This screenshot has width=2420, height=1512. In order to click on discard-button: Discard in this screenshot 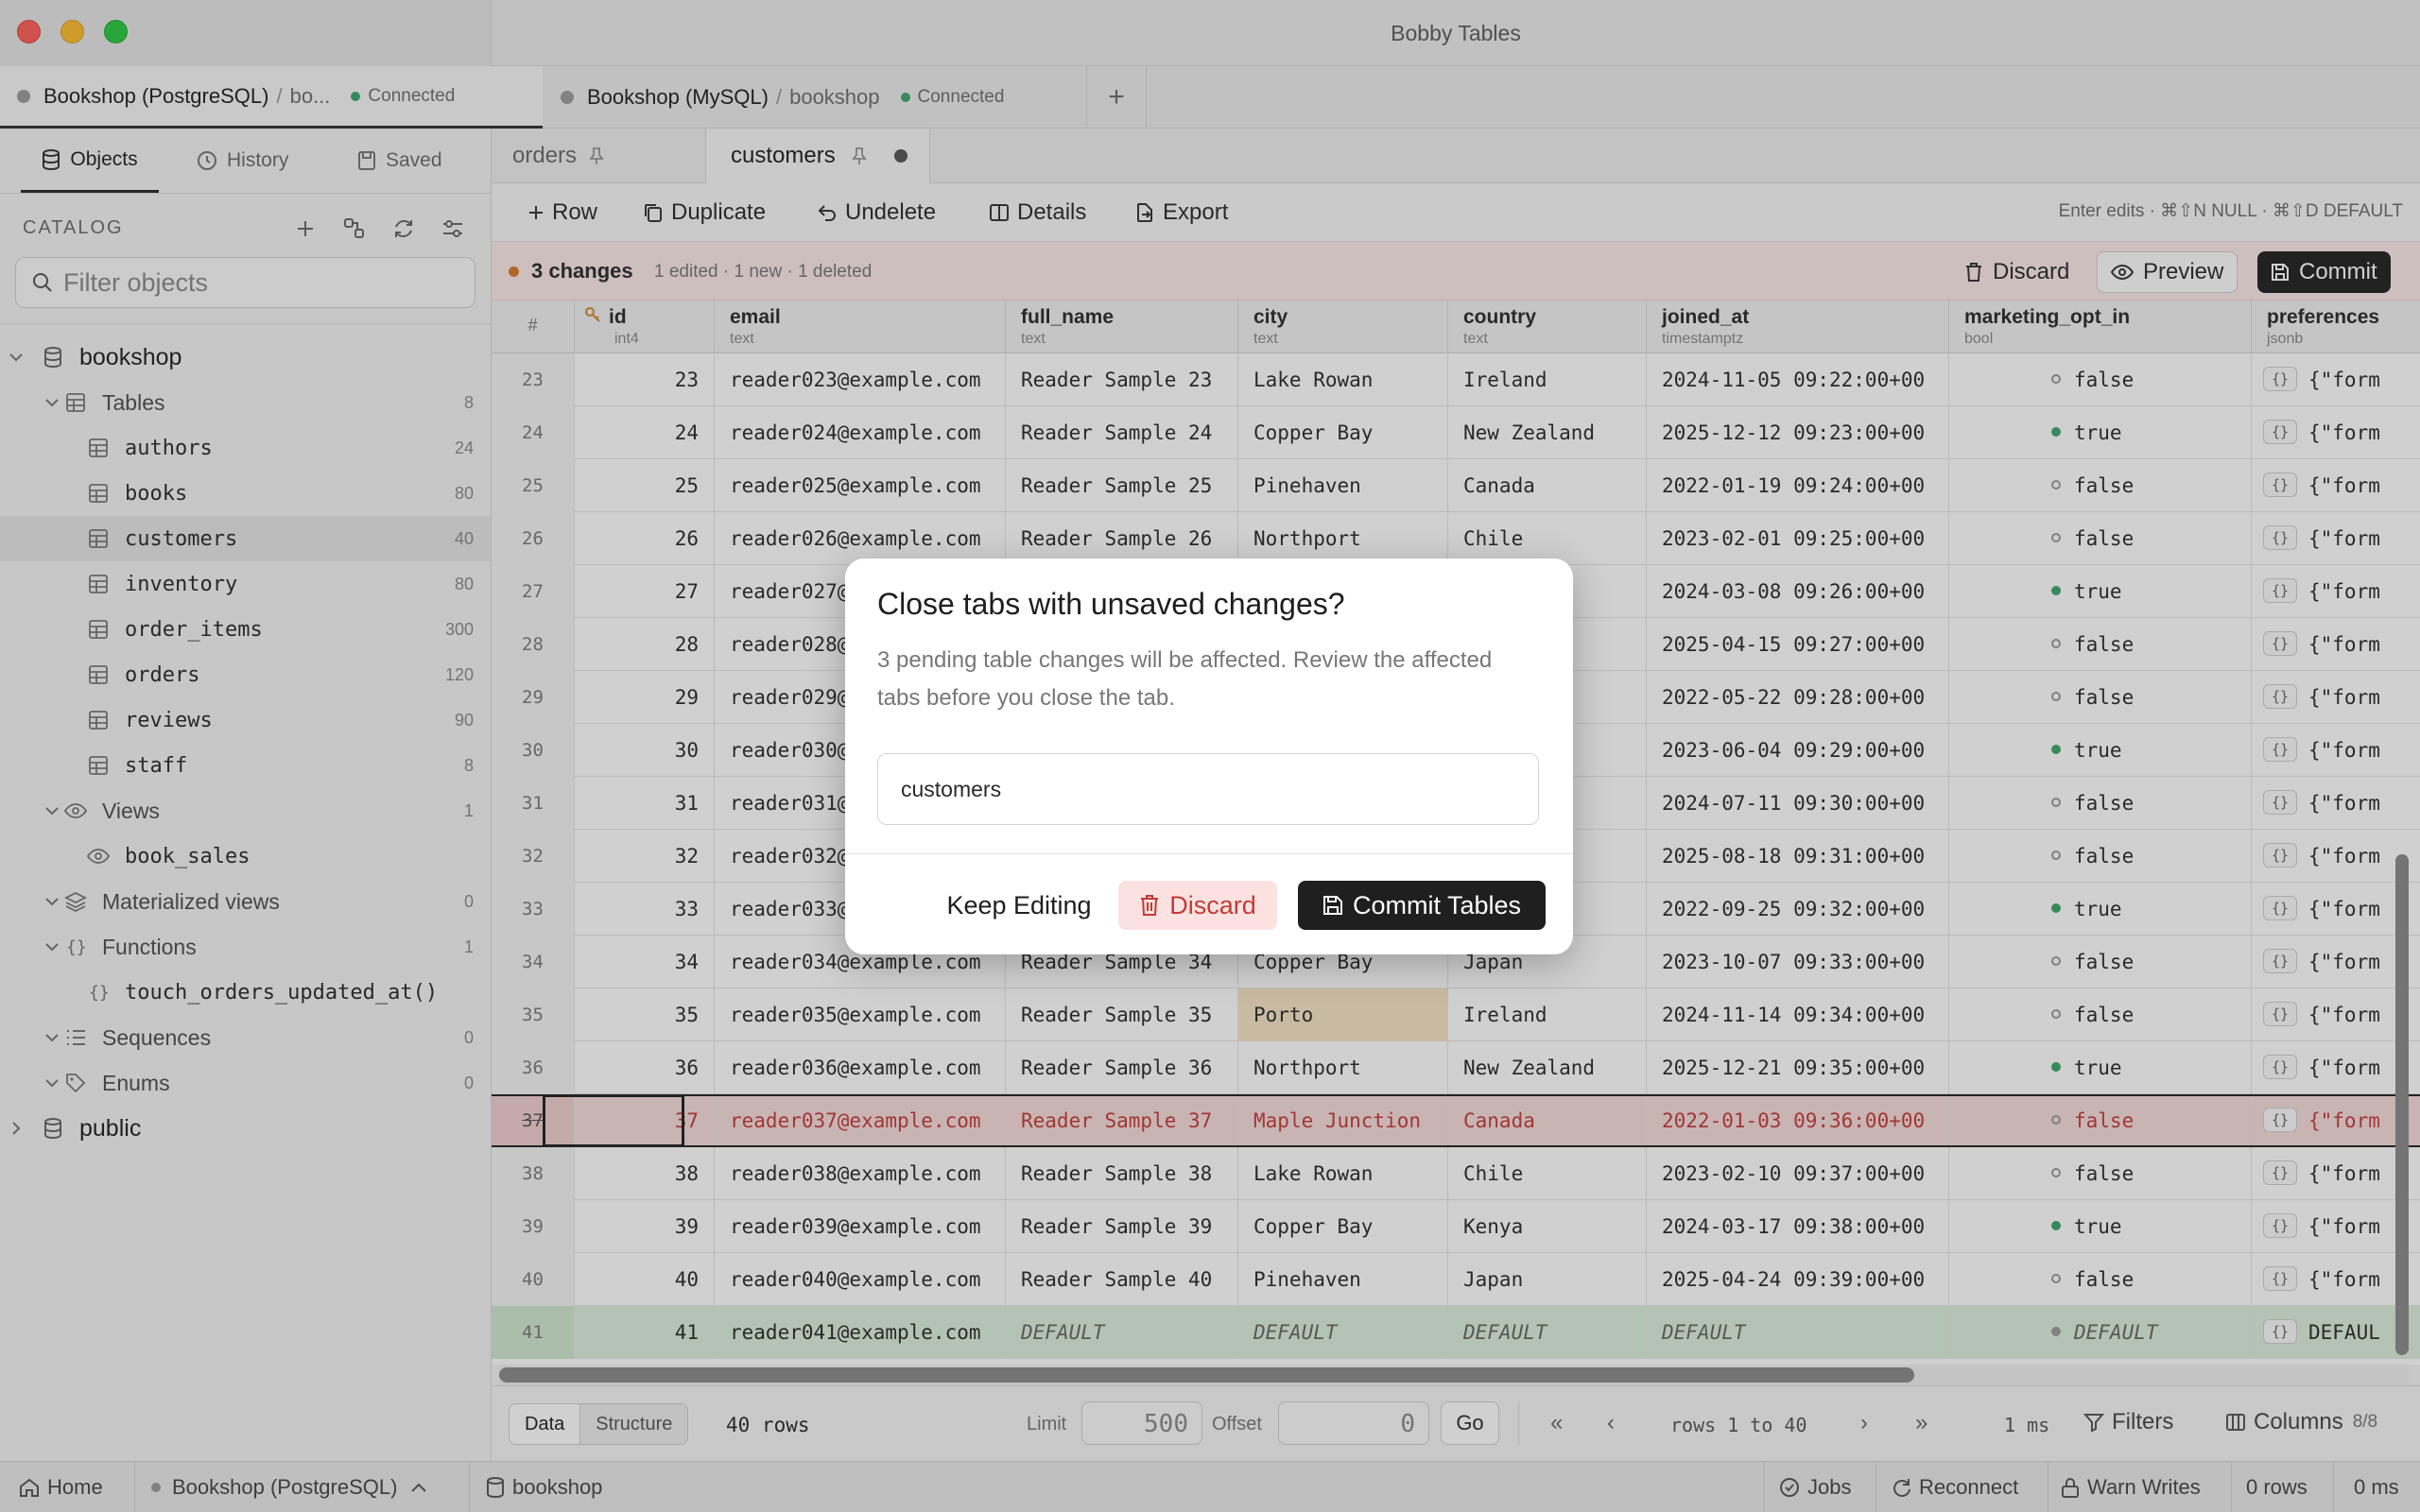, I will do `click(1197, 905)`.